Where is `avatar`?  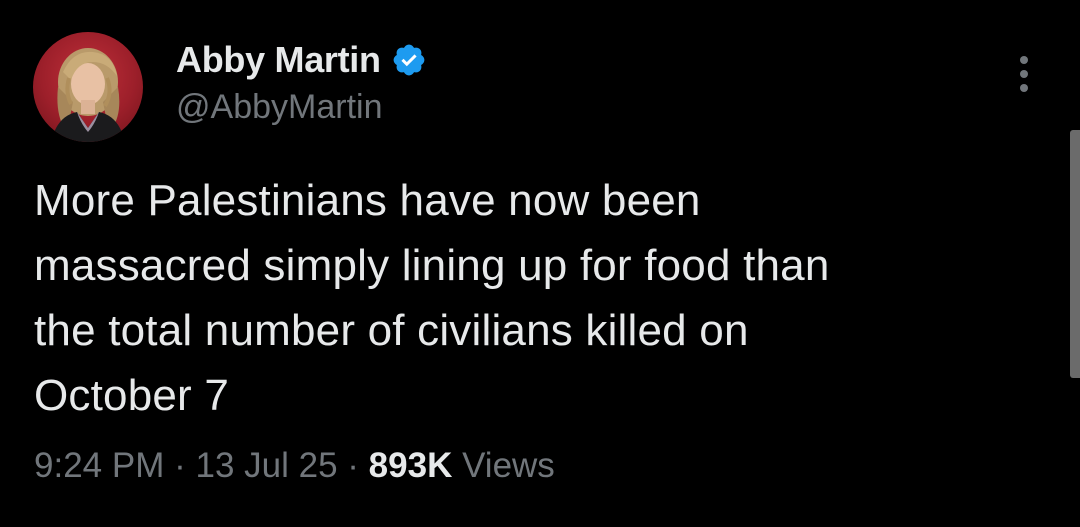
avatar is located at coordinates (88, 87).